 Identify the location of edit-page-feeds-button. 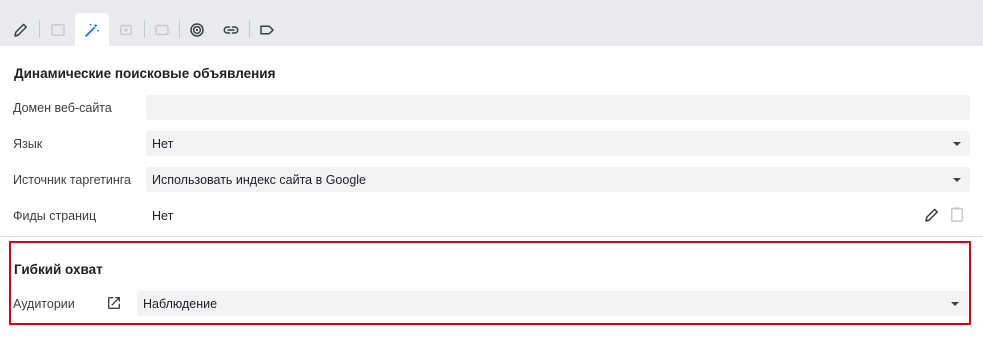
(932, 215).